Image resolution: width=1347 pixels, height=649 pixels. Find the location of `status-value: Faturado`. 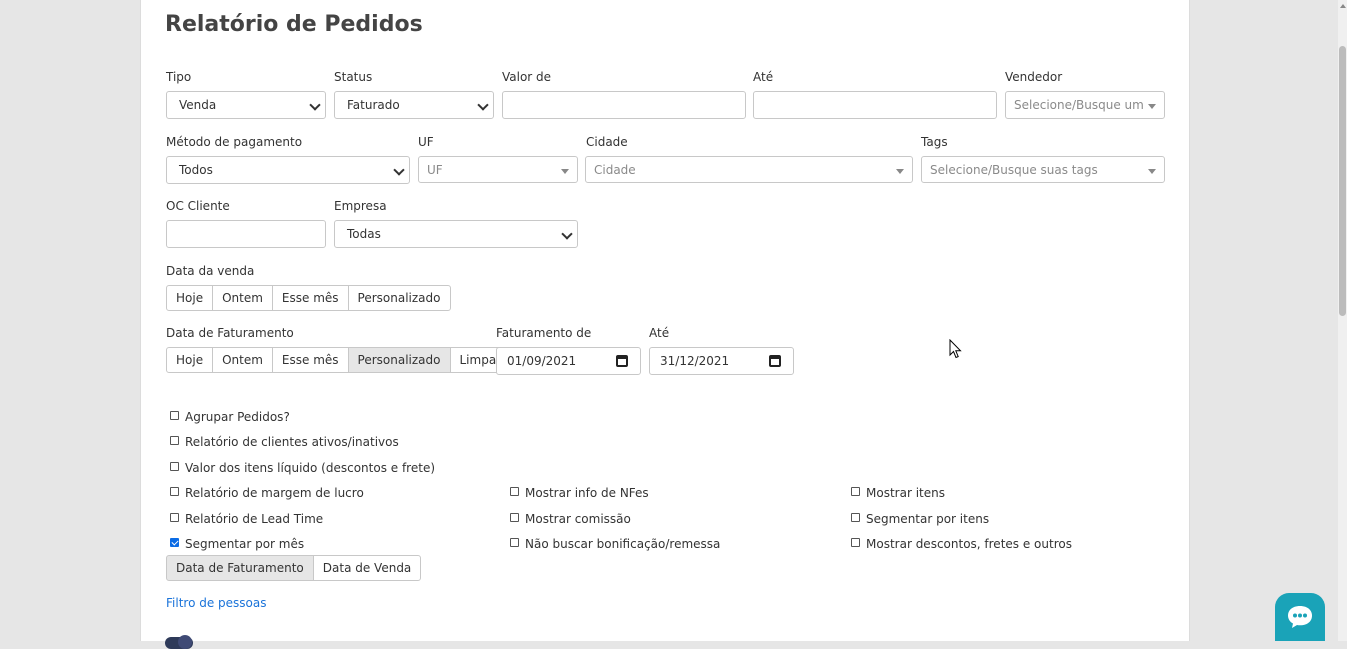

status-value: Faturado is located at coordinates (373, 105).